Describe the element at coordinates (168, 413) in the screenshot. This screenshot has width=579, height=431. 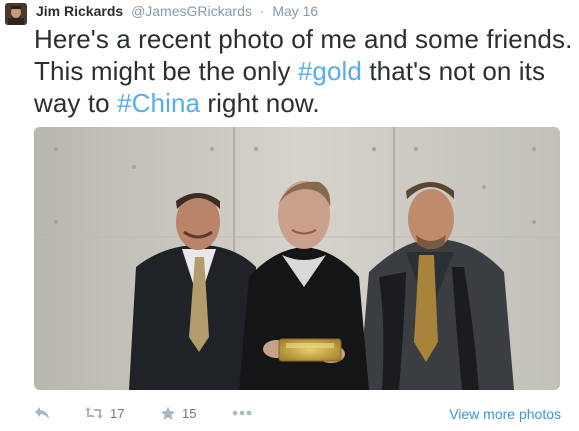
I see `star-icon` at that location.